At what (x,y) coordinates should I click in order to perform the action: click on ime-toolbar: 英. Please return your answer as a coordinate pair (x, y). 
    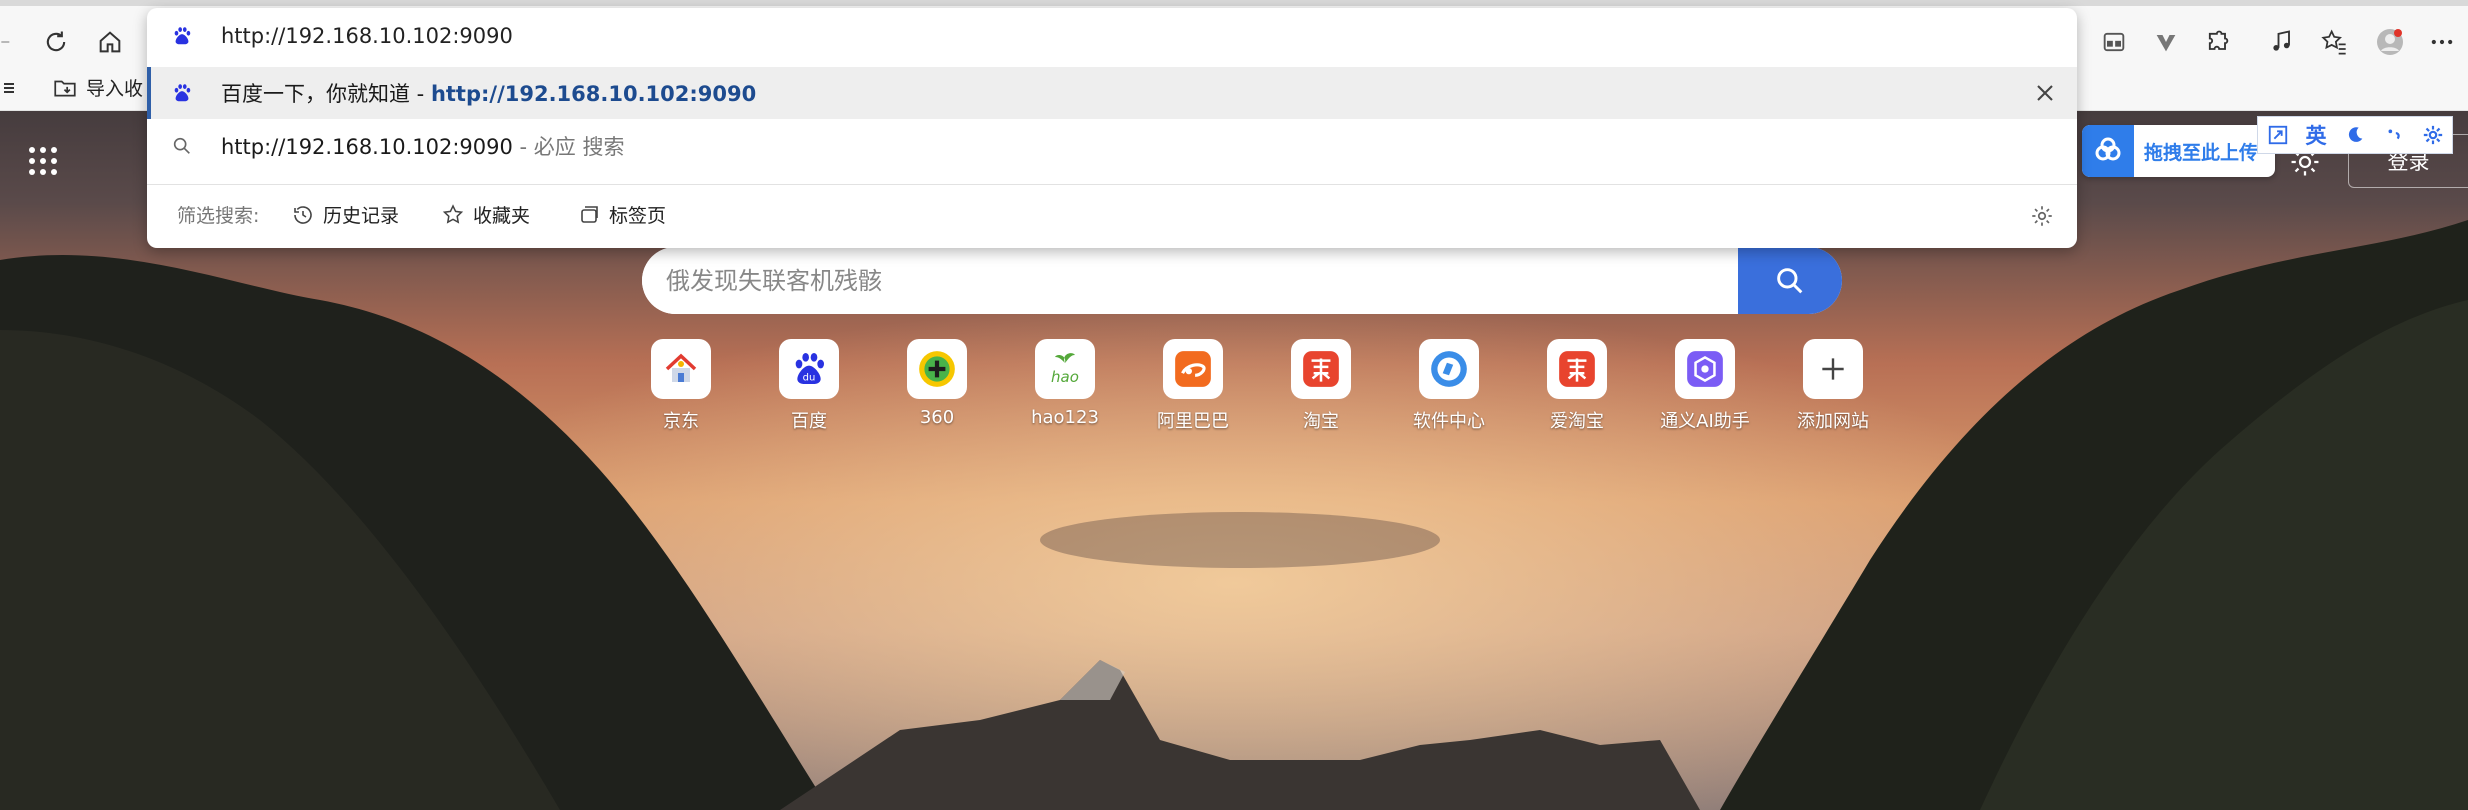
    Looking at the image, I should click on (2355, 135).